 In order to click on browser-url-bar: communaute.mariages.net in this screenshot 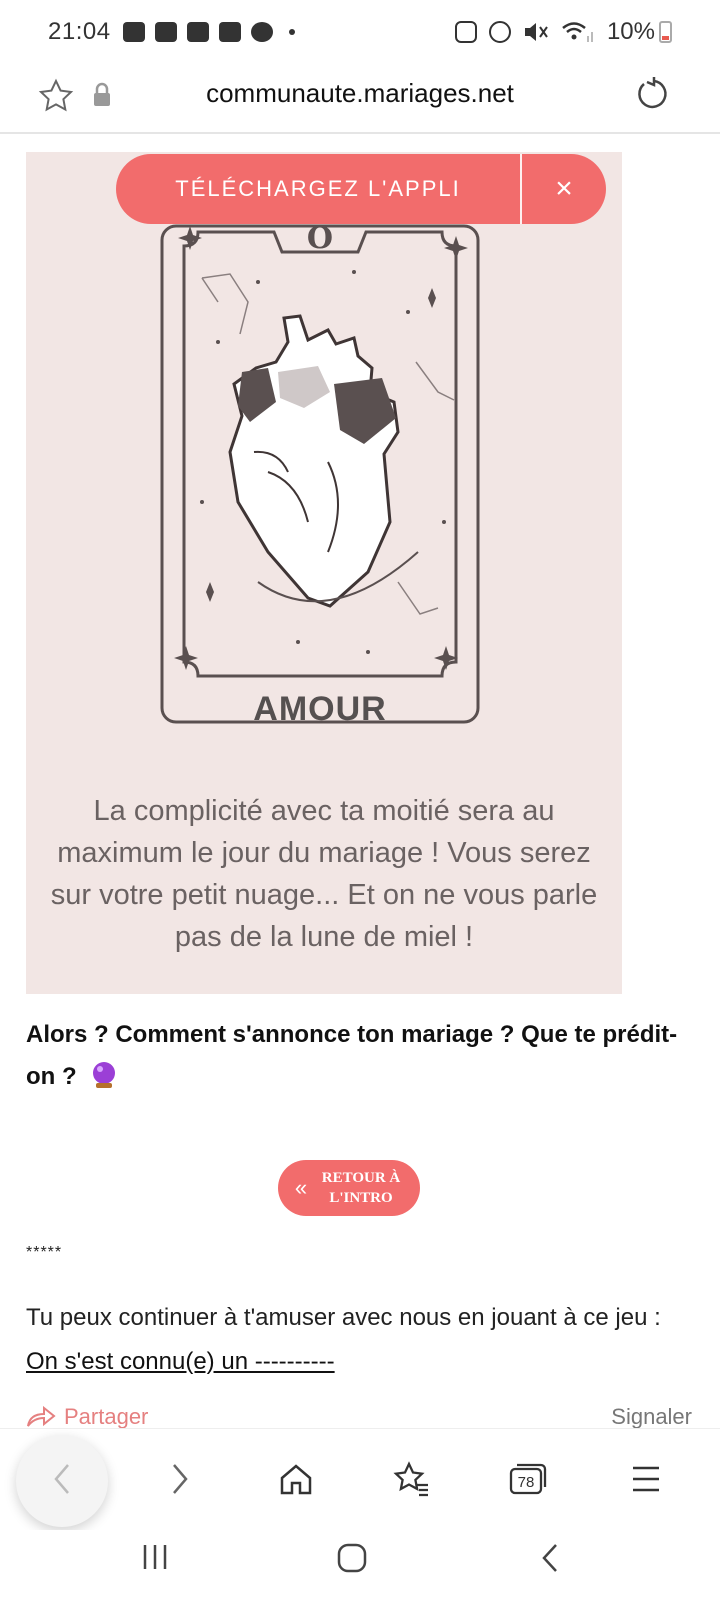, I will do `click(360, 99)`.